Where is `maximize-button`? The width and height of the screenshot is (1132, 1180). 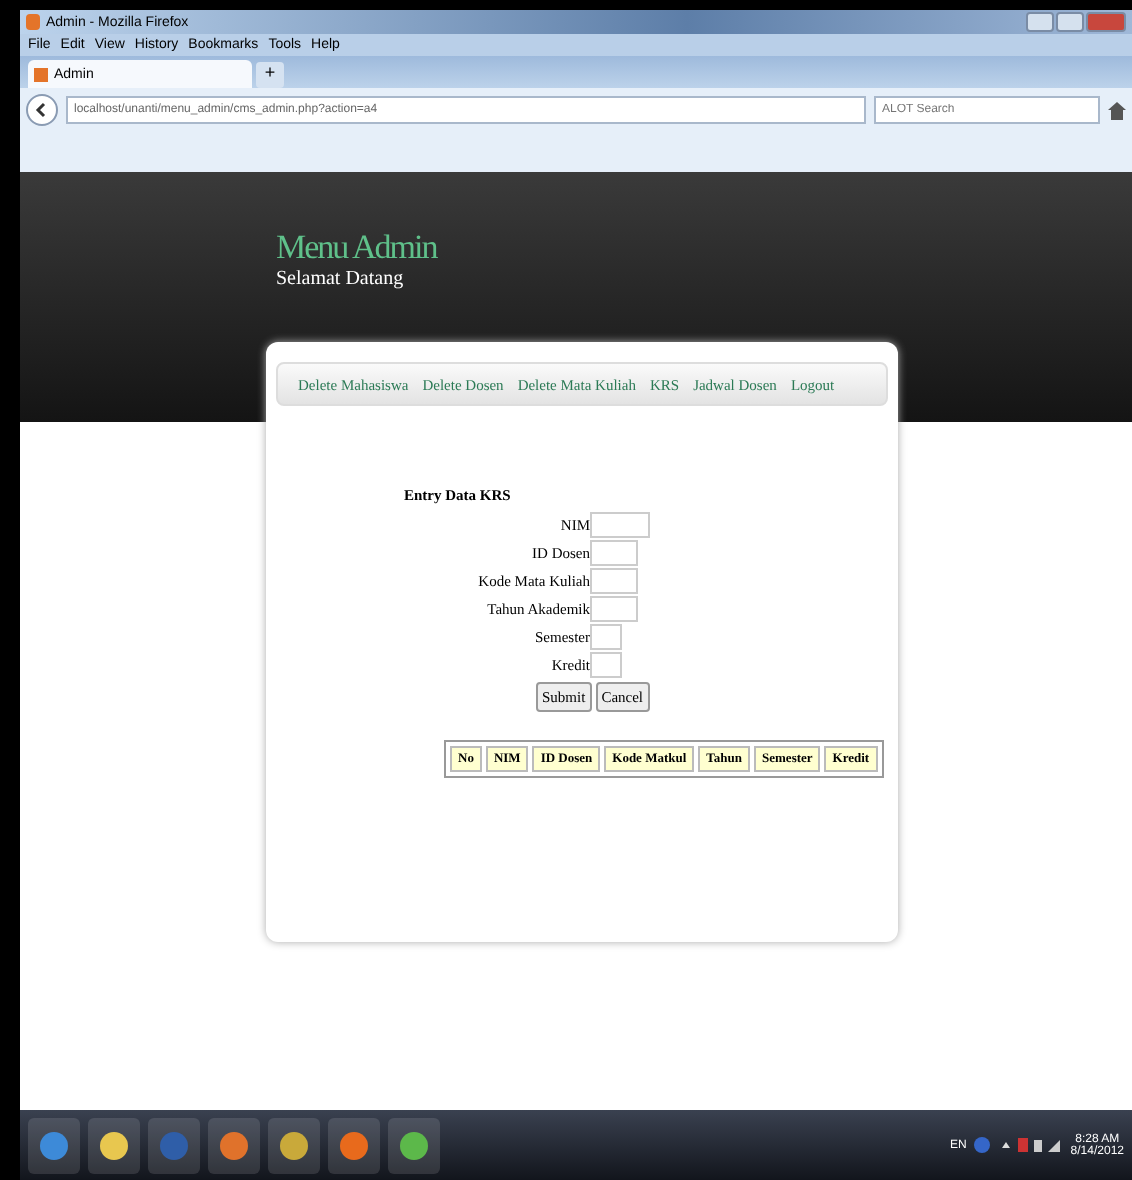
maximize-button is located at coordinates (1070, 22).